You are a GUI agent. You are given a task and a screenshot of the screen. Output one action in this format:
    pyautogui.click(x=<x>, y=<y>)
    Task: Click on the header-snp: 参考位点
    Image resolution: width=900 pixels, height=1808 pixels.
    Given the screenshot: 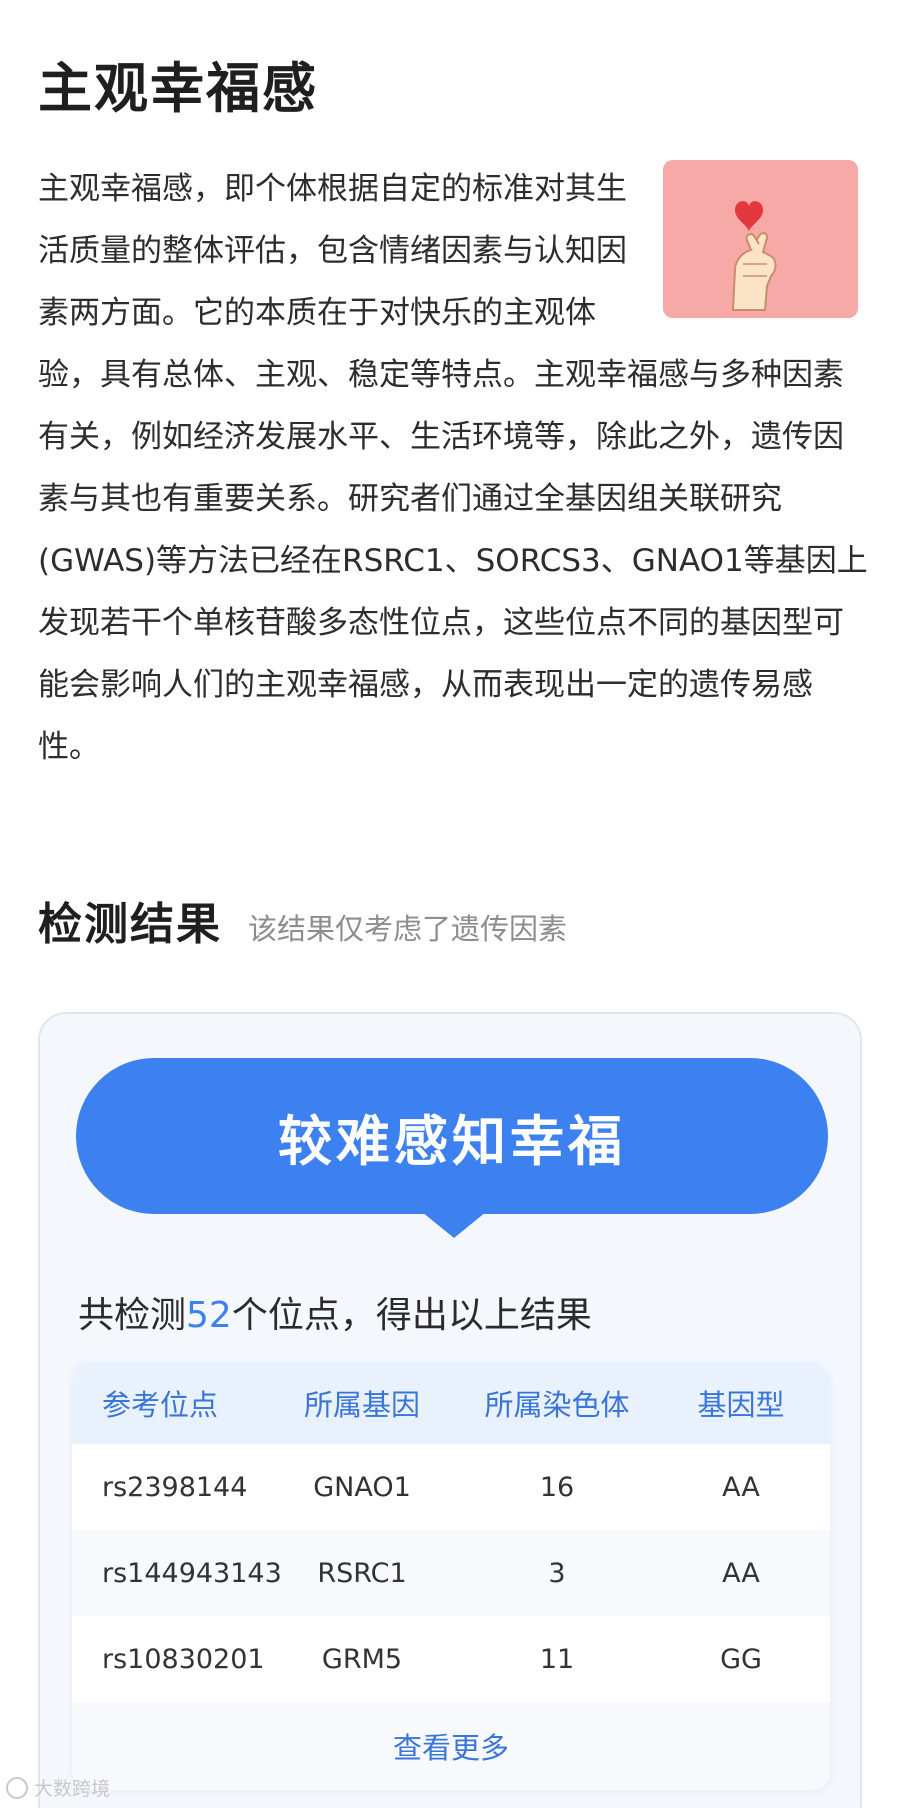 What is the action you would take?
    pyautogui.click(x=160, y=1405)
    